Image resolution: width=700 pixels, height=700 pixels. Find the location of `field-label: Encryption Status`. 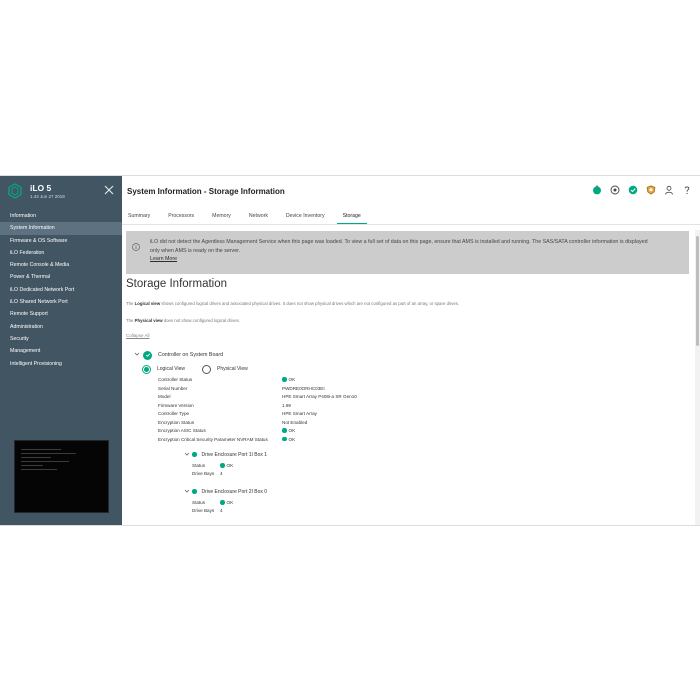

field-label: Encryption Status is located at coordinates (176, 422).